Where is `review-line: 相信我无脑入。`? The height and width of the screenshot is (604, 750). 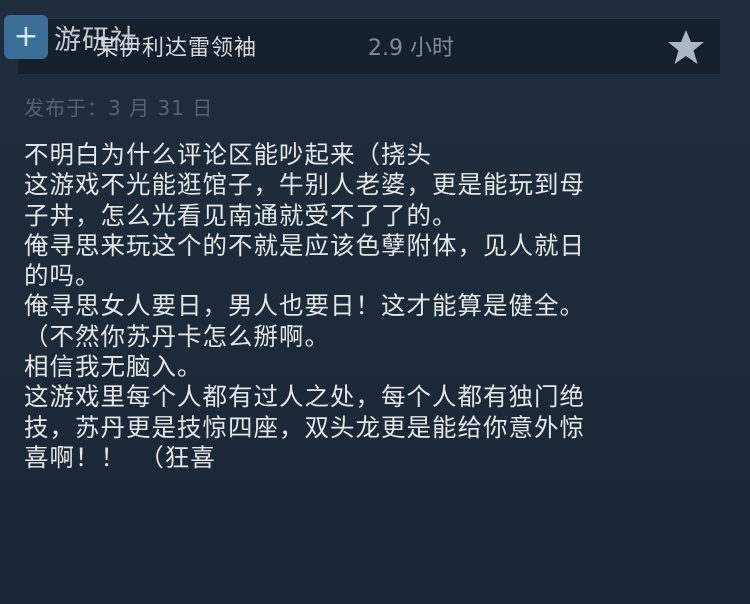 review-line: 相信我无脑入。 is located at coordinates (113, 367).